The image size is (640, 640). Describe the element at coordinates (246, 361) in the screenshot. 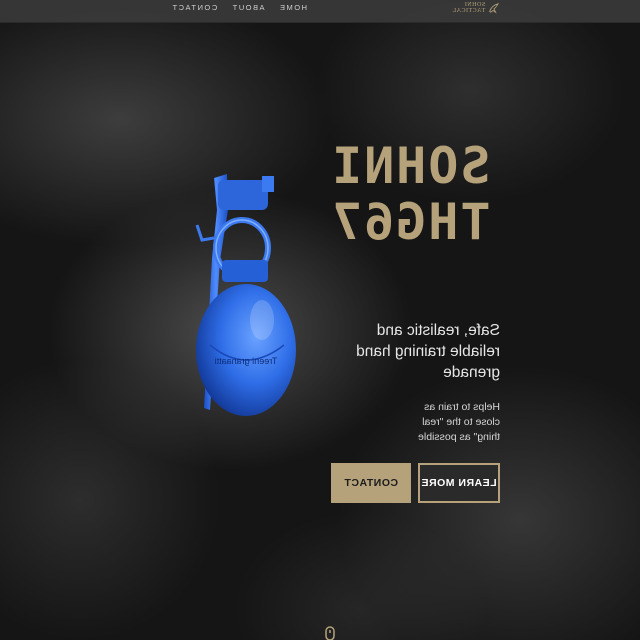

I see `svg-text: Treeni granaatti` at that location.